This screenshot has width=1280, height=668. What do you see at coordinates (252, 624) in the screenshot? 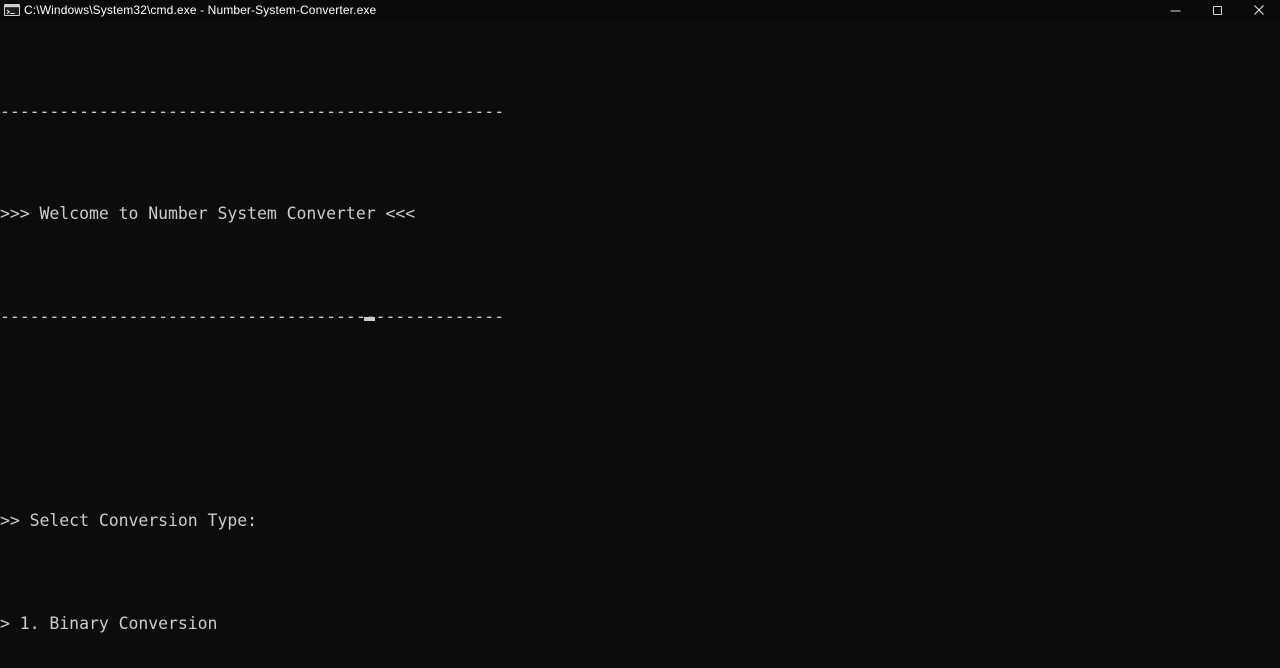
I see `menu-item-binary-conversion: > 1. Binary Conversion` at bounding box center [252, 624].